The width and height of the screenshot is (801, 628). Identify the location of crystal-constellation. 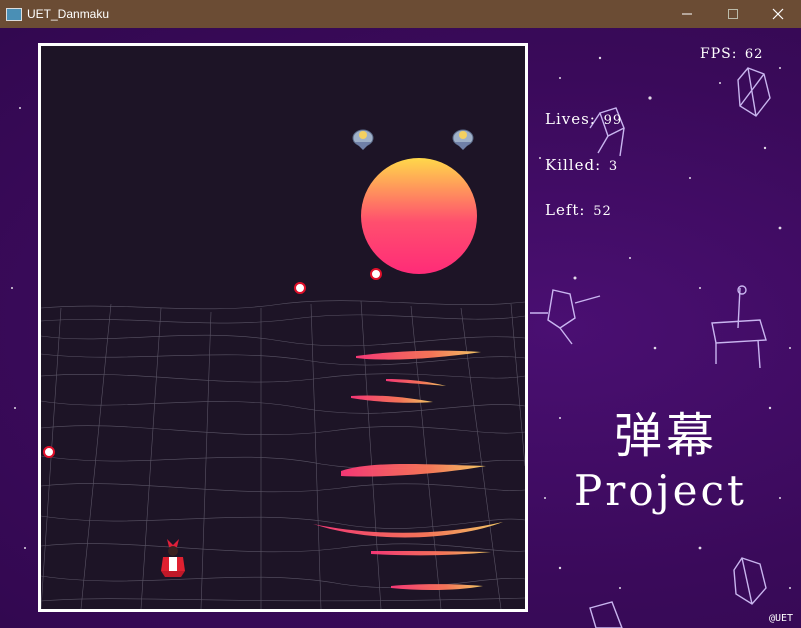
(754, 92).